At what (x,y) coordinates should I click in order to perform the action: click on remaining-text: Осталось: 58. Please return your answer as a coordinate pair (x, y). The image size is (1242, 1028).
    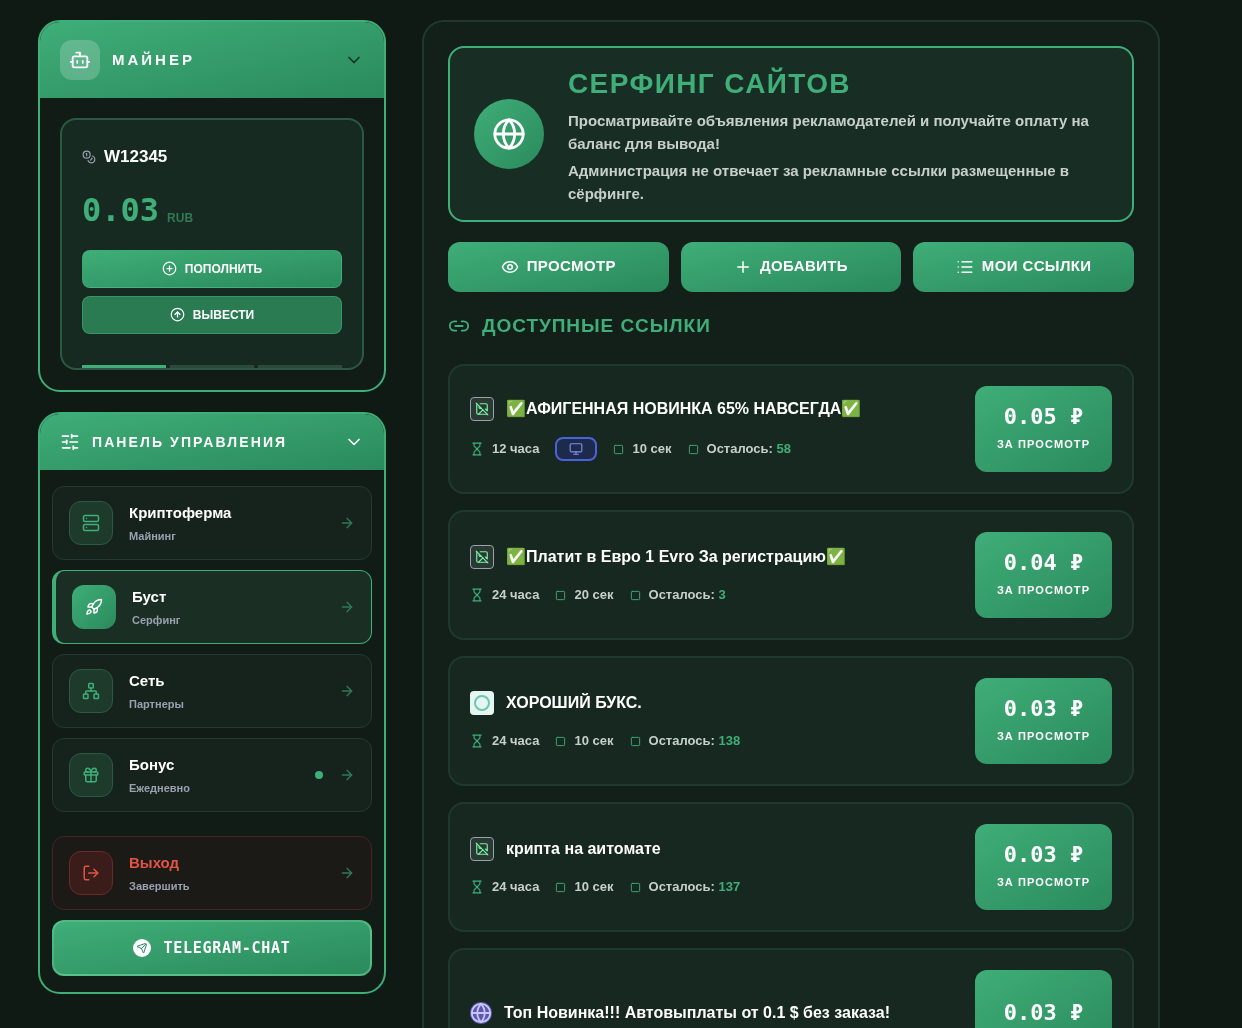
    Looking at the image, I should click on (748, 449).